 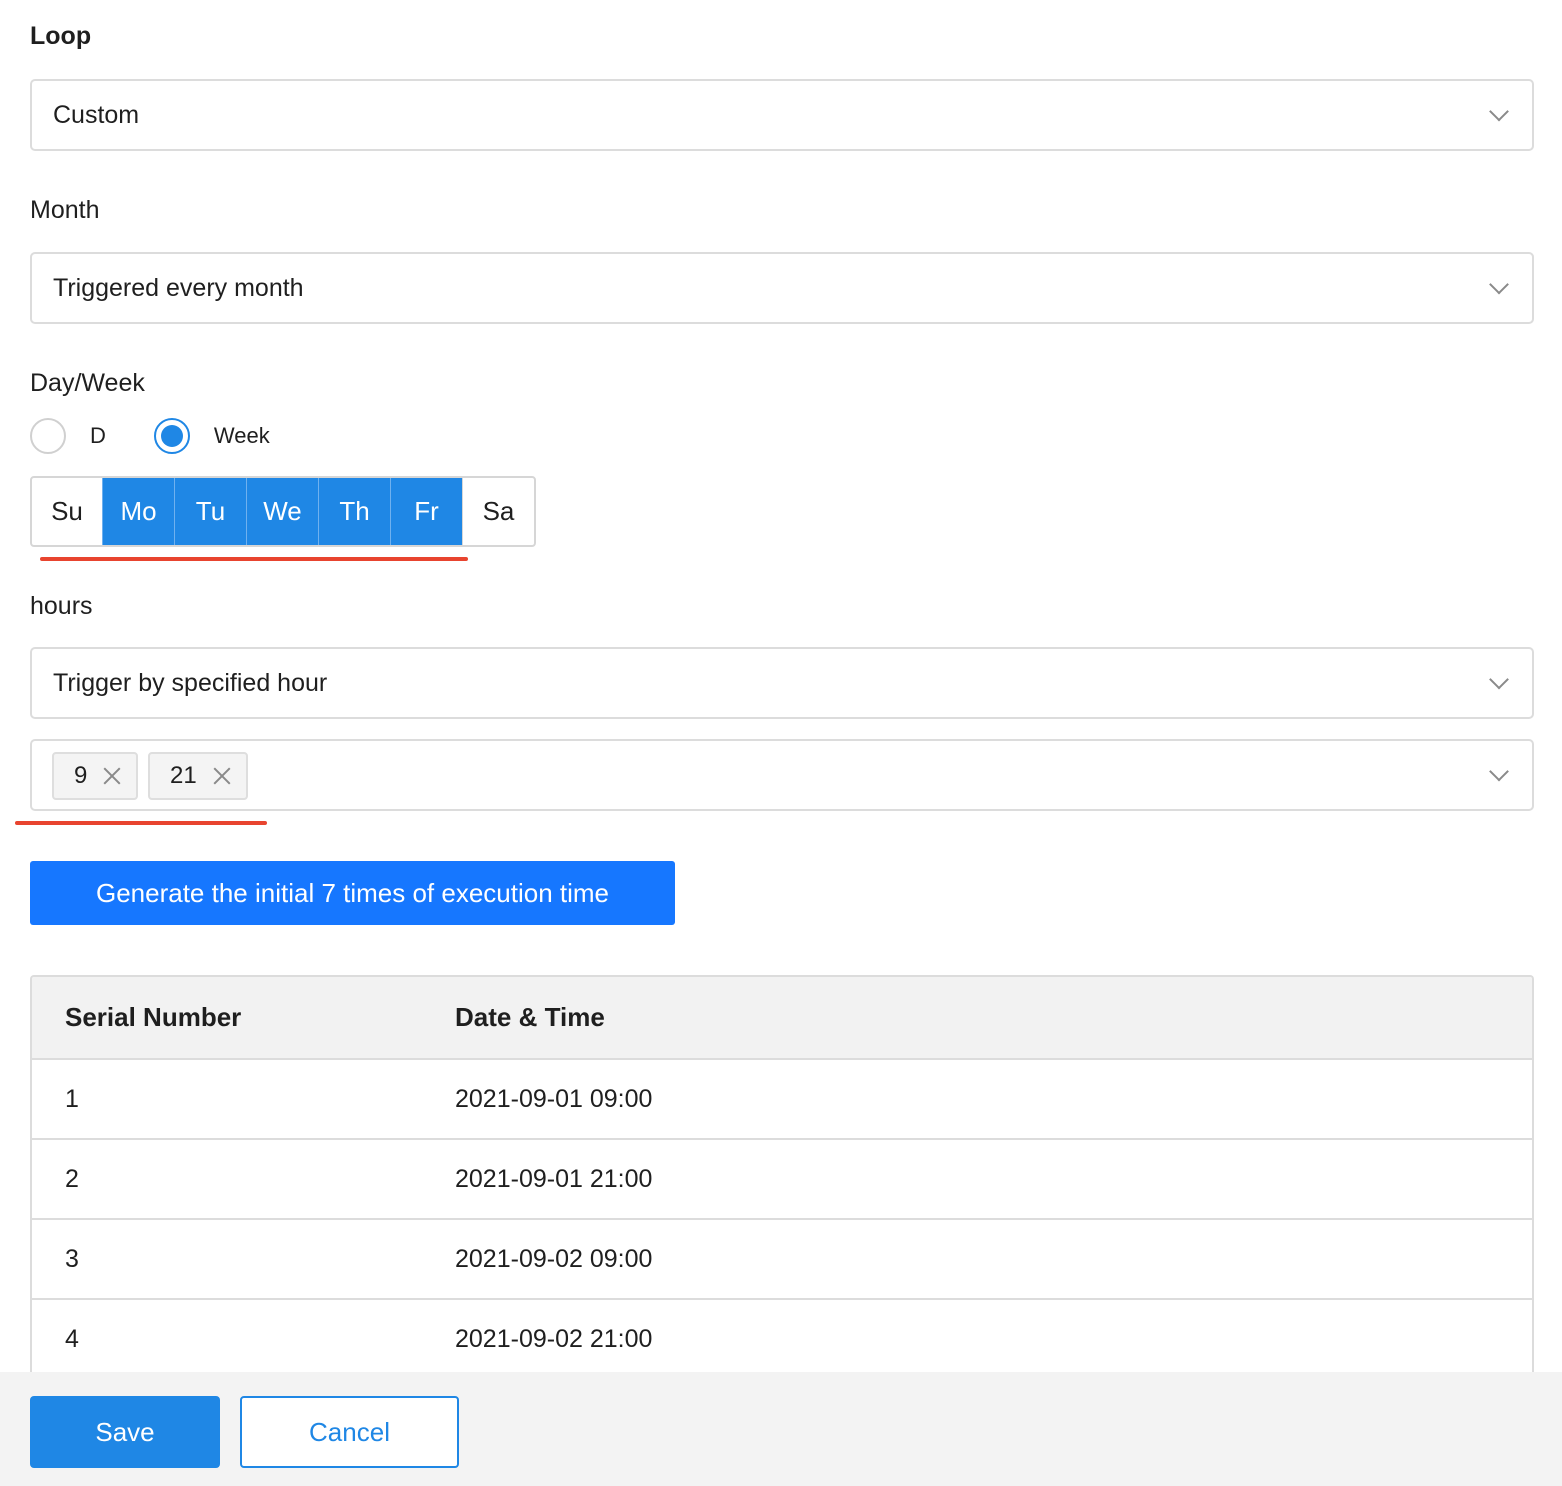 I want to click on cancel-button: Cancel, so click(x=349, y=1432).